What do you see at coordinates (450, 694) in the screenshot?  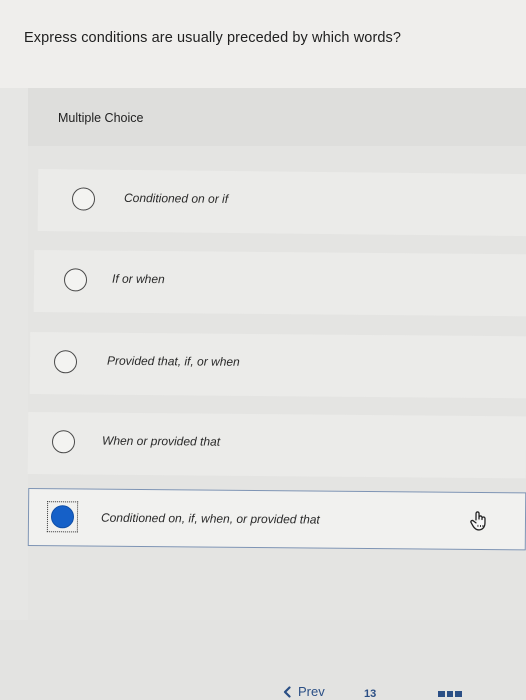 I see `question-grid-icon` at bounding box center [450, 694].